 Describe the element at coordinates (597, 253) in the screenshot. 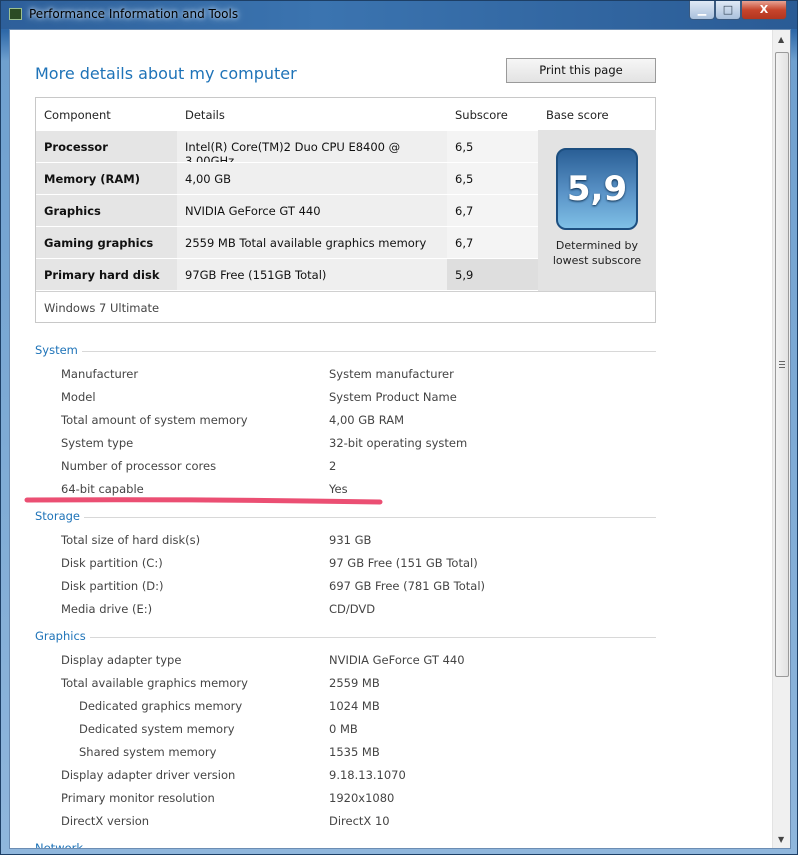

I see `base-score-note: Determined by lowest subscore` at that location.